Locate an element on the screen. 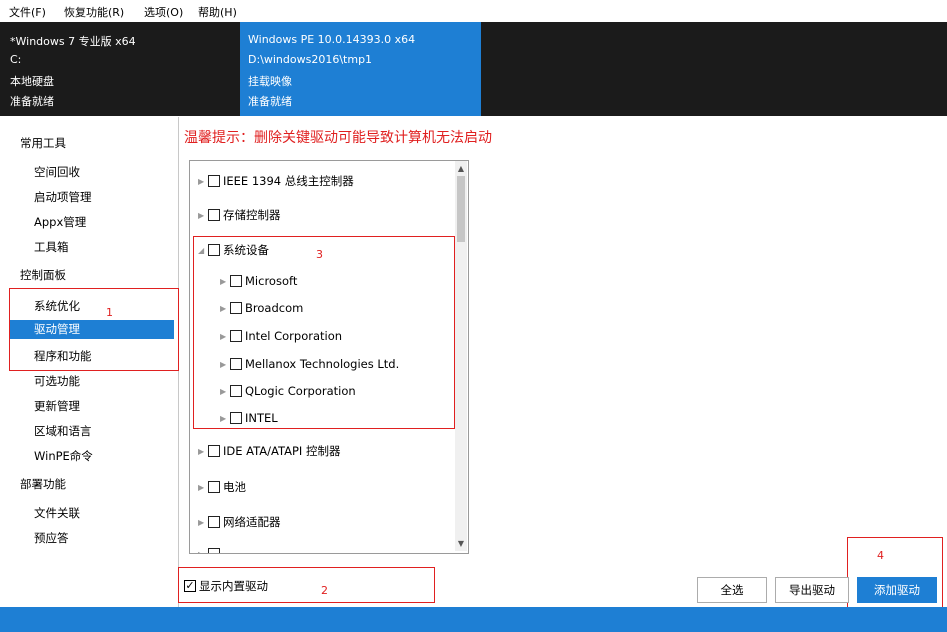  sidebar-item-toolbox: 工具箱 is located at coordinates (51, 247).